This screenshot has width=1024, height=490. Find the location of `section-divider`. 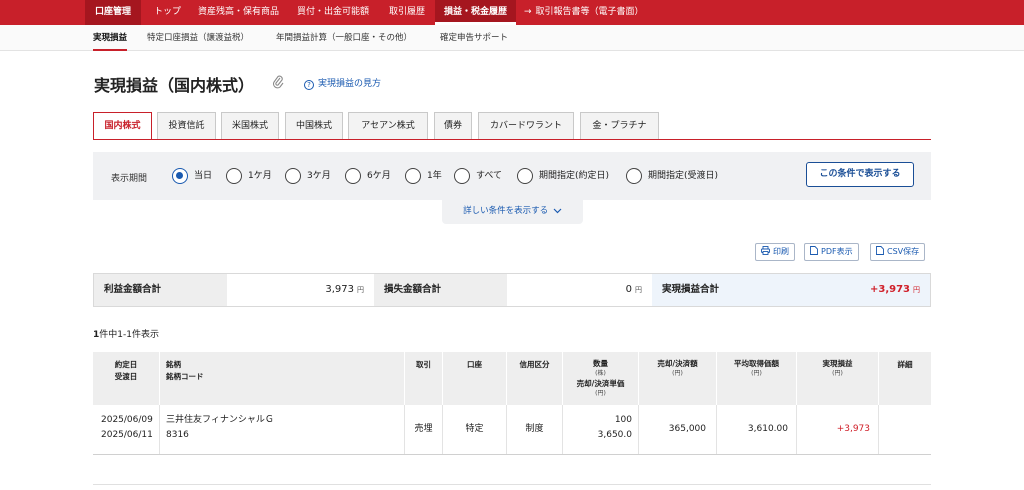

section-divider is located at coordinates (512, 484).